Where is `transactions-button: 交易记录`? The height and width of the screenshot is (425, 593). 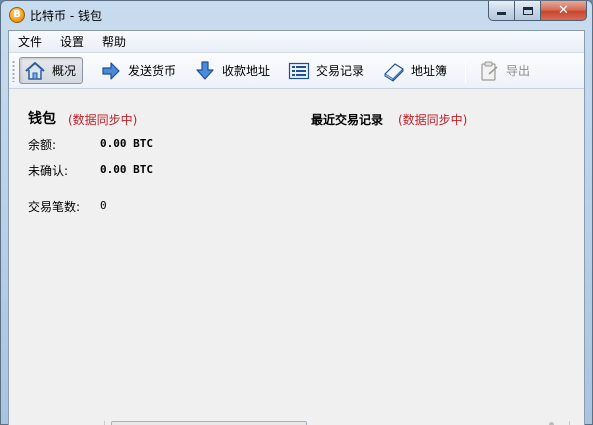 transactions-button: 交易记录 is located at coordinates (327, 70).